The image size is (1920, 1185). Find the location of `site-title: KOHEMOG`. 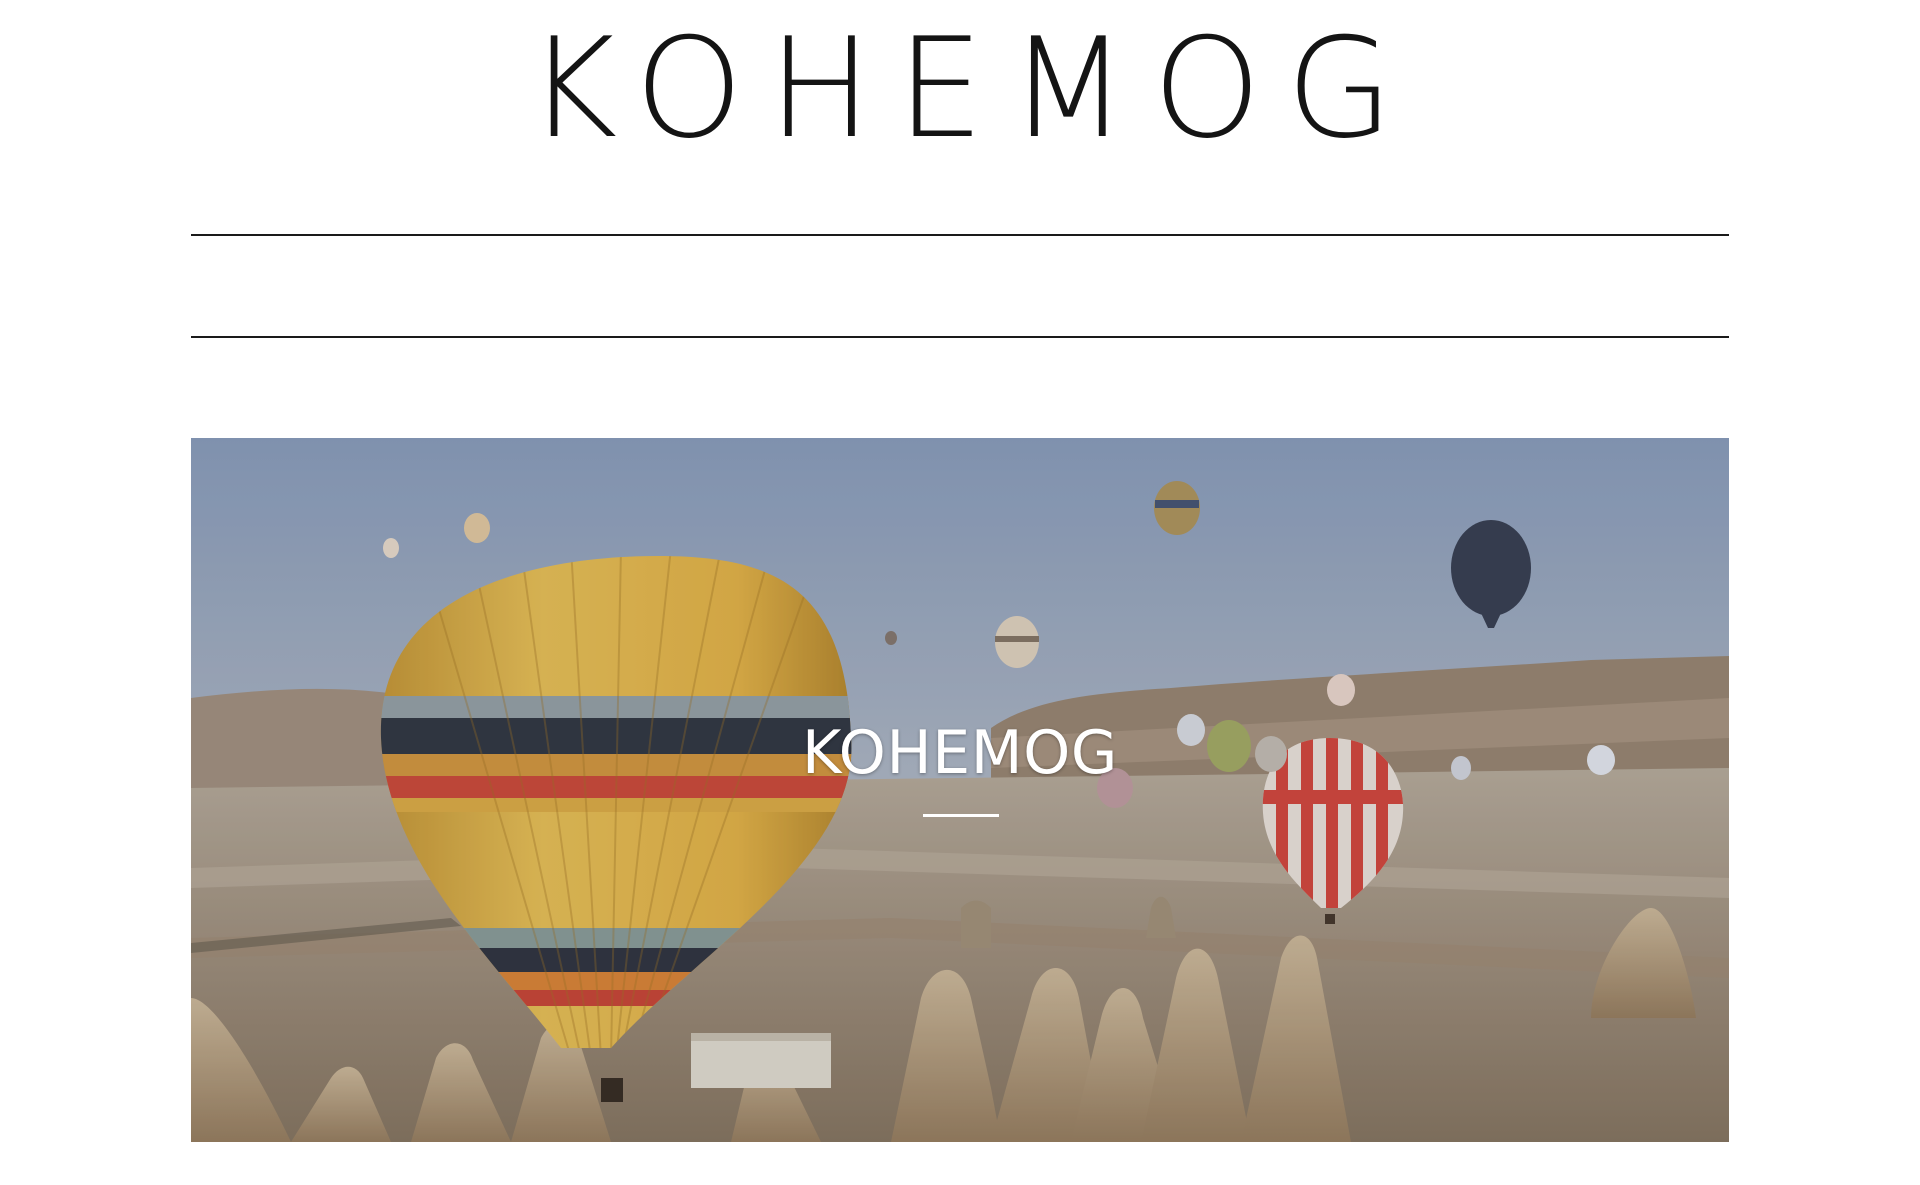

site-title: KOHEMOG is located at coordinates (960, 89).